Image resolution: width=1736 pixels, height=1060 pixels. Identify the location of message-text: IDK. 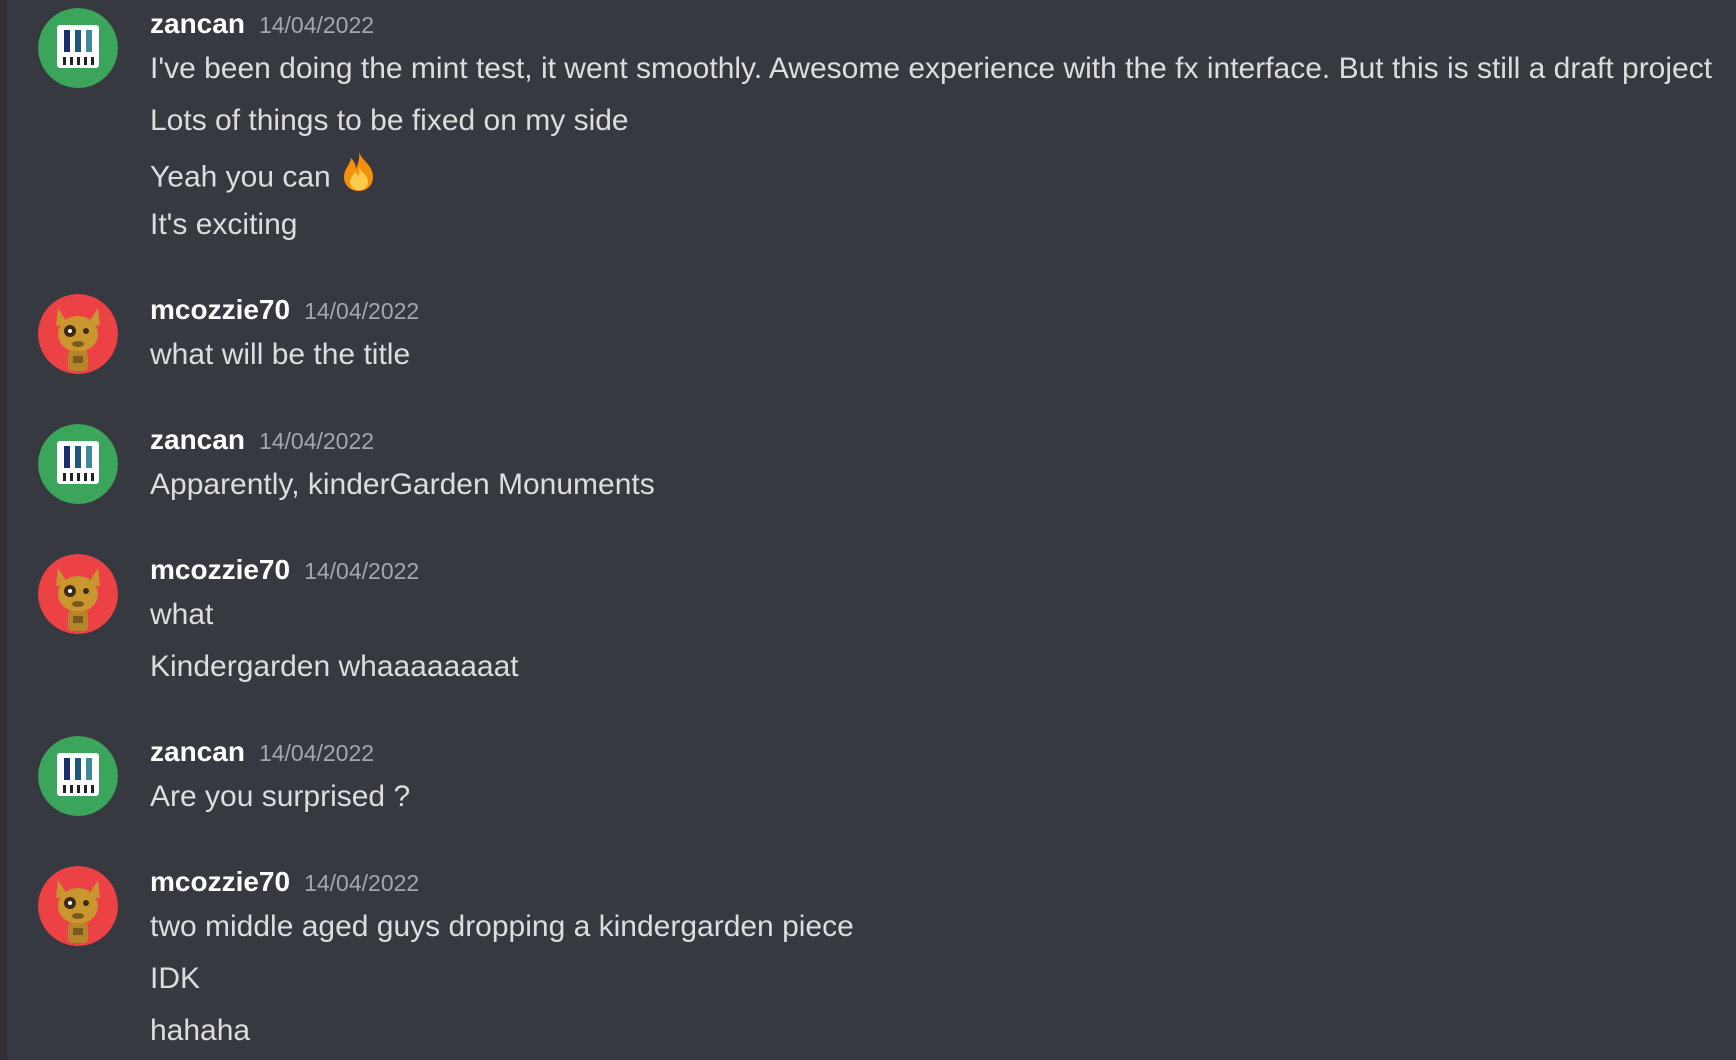
(175, 978).